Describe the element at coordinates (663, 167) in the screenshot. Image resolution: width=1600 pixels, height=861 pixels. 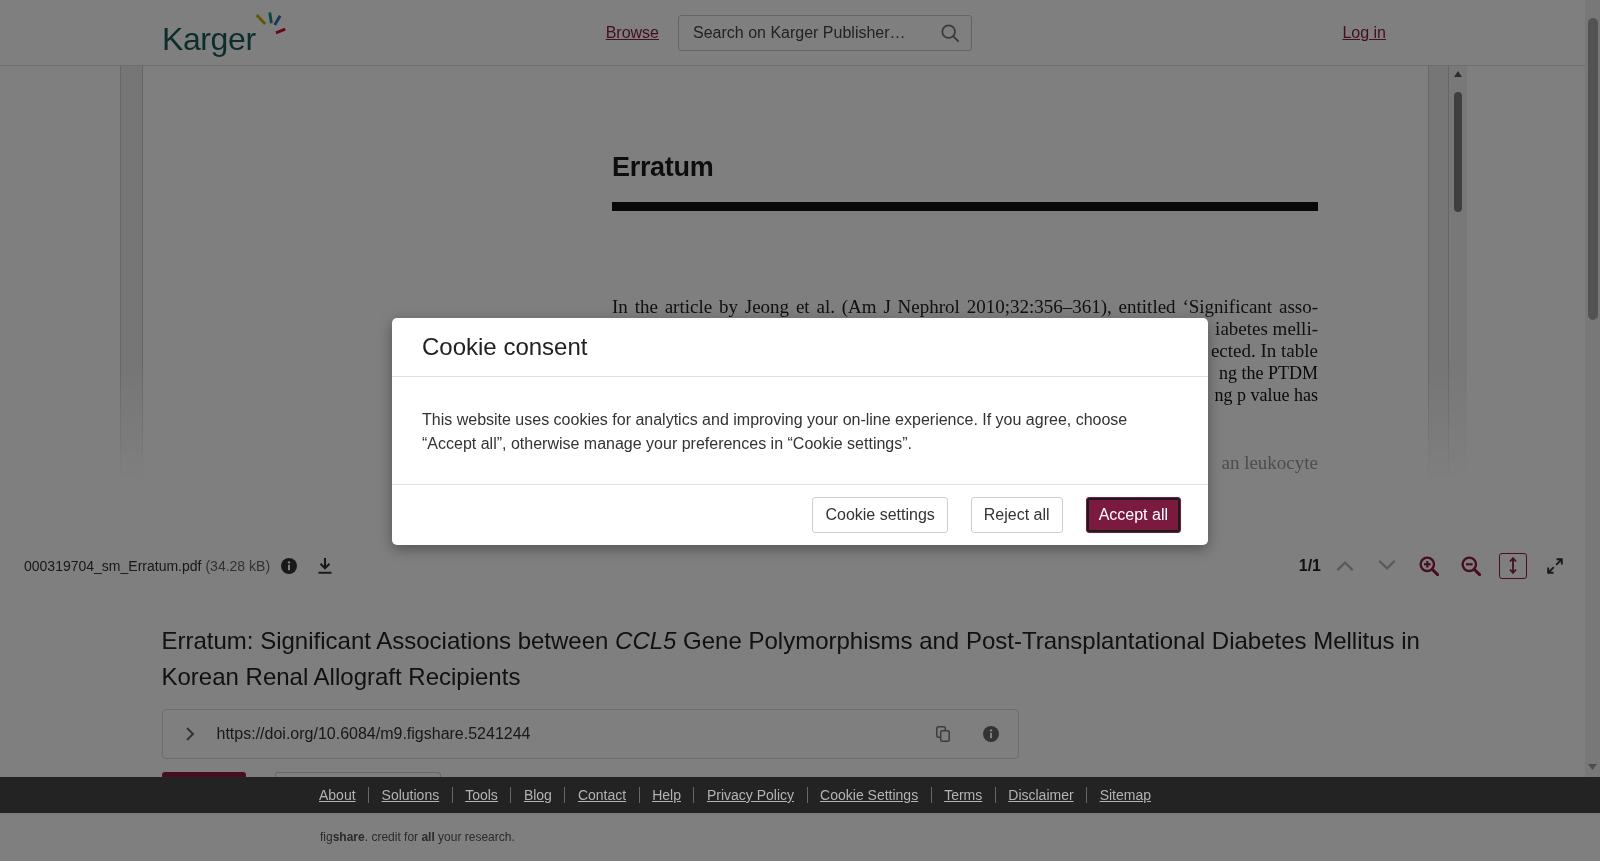
I see `pdf-heading: Erratum` at that location.